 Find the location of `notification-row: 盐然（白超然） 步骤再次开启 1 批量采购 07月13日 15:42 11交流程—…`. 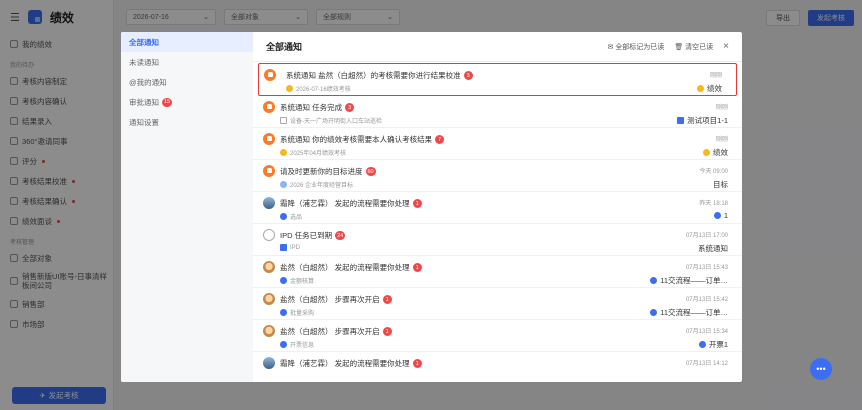

notification-row: 盐然（白超然） 步骤再次开启 1 批量采购 07月13日 15:42 11交流程—… is located at coordinates (497, 304).